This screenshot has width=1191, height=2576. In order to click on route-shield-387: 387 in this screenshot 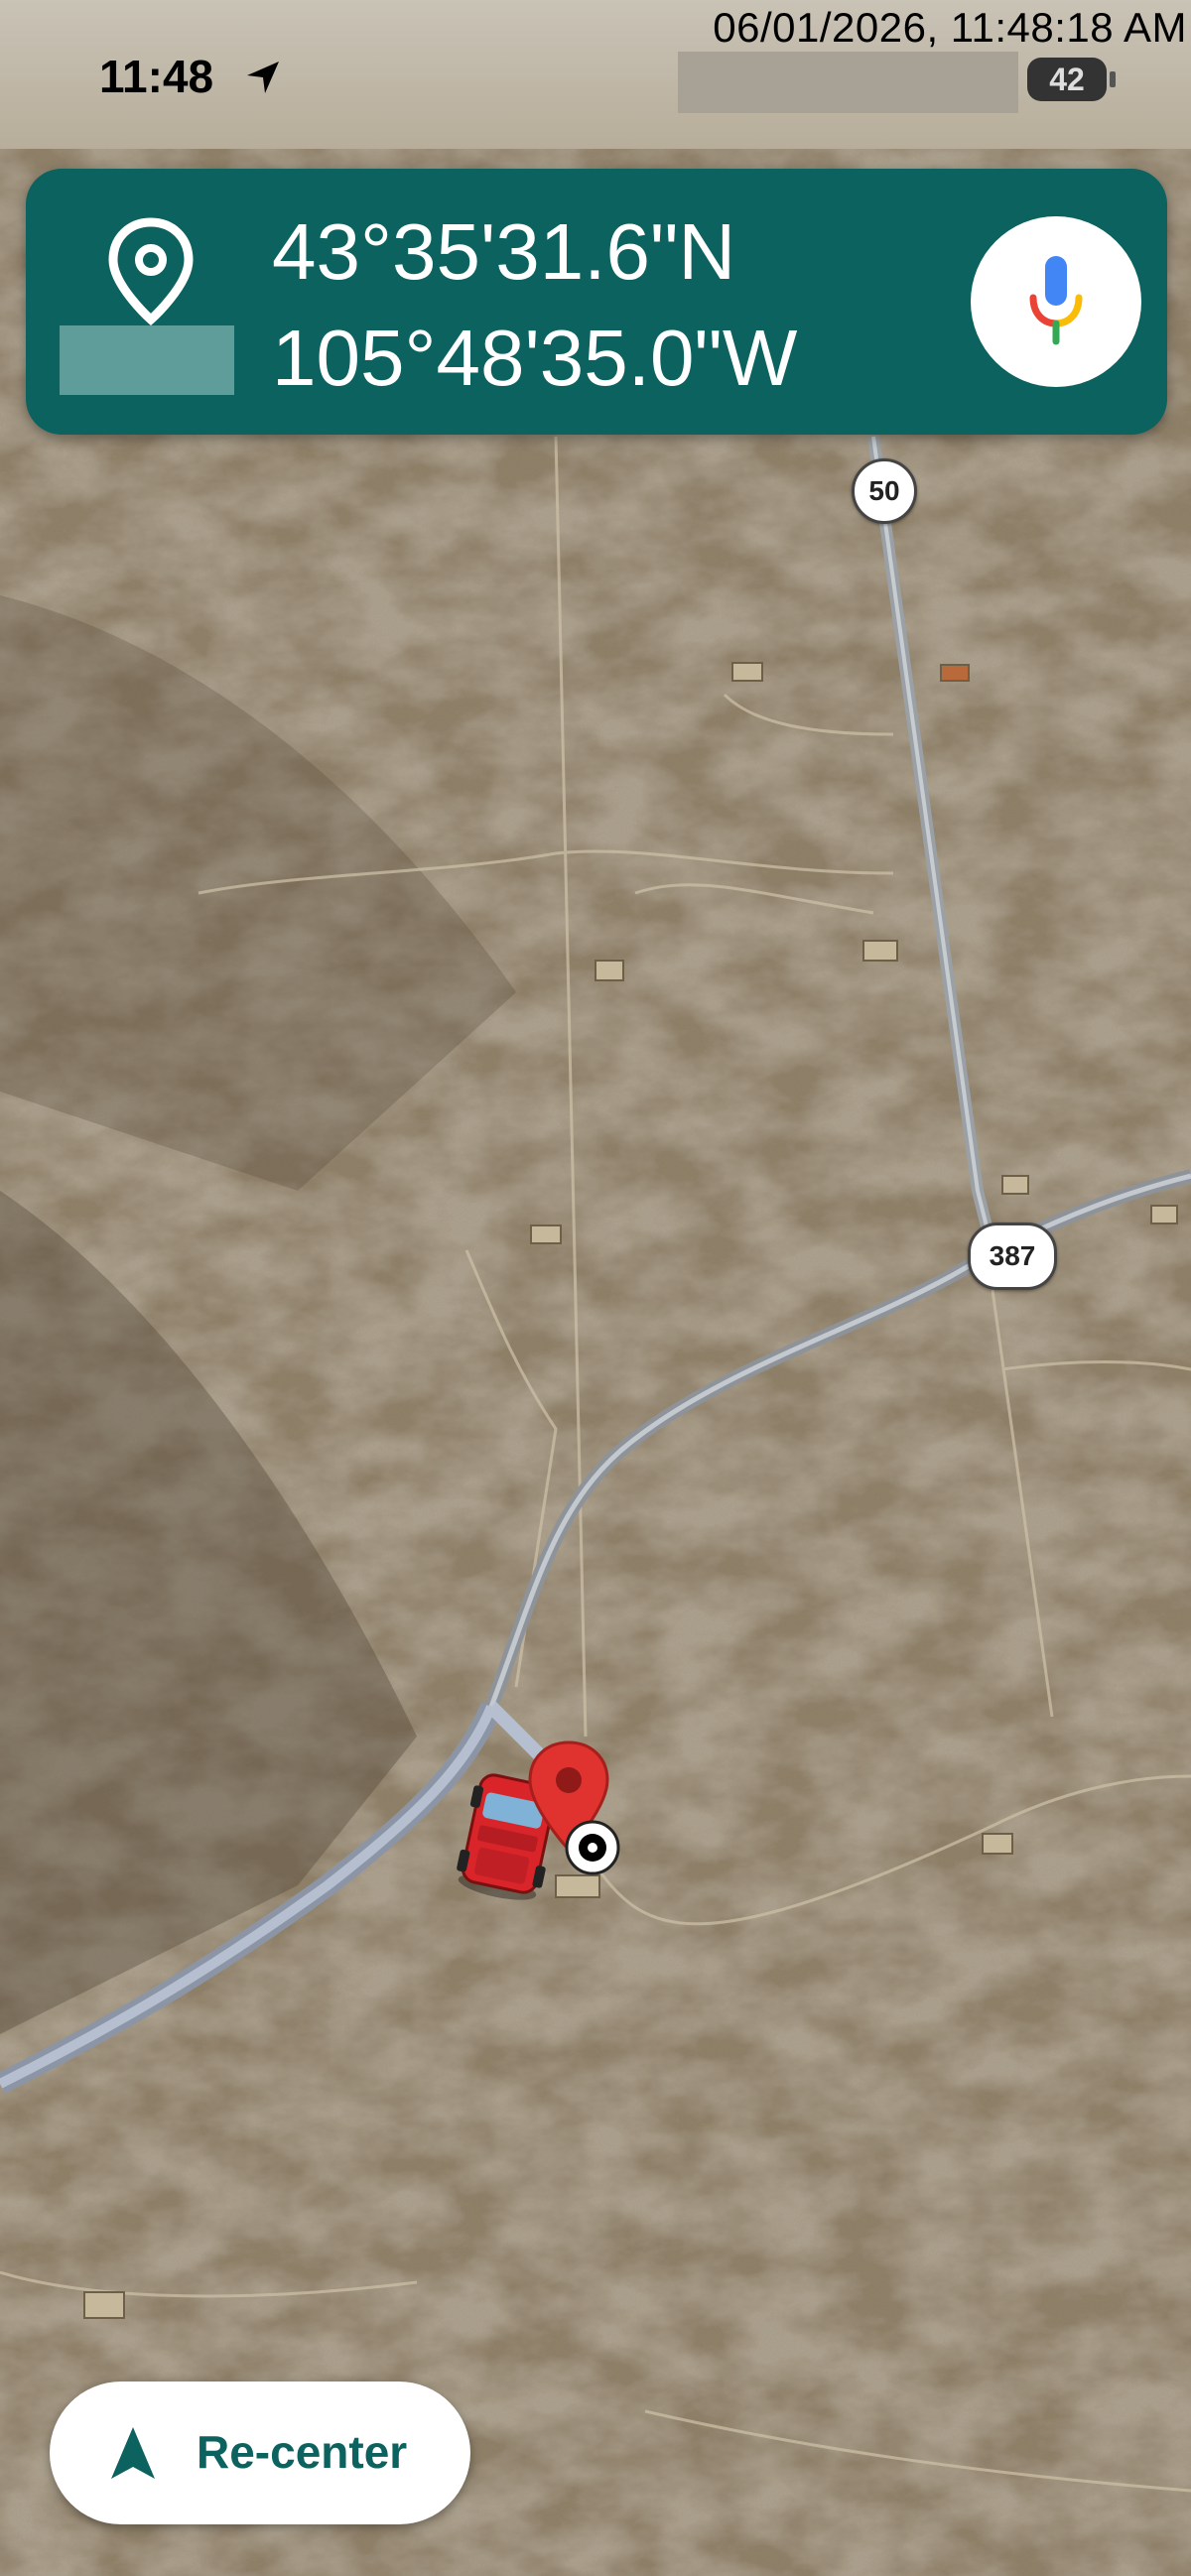, I will do `click(1012, 1256)`.